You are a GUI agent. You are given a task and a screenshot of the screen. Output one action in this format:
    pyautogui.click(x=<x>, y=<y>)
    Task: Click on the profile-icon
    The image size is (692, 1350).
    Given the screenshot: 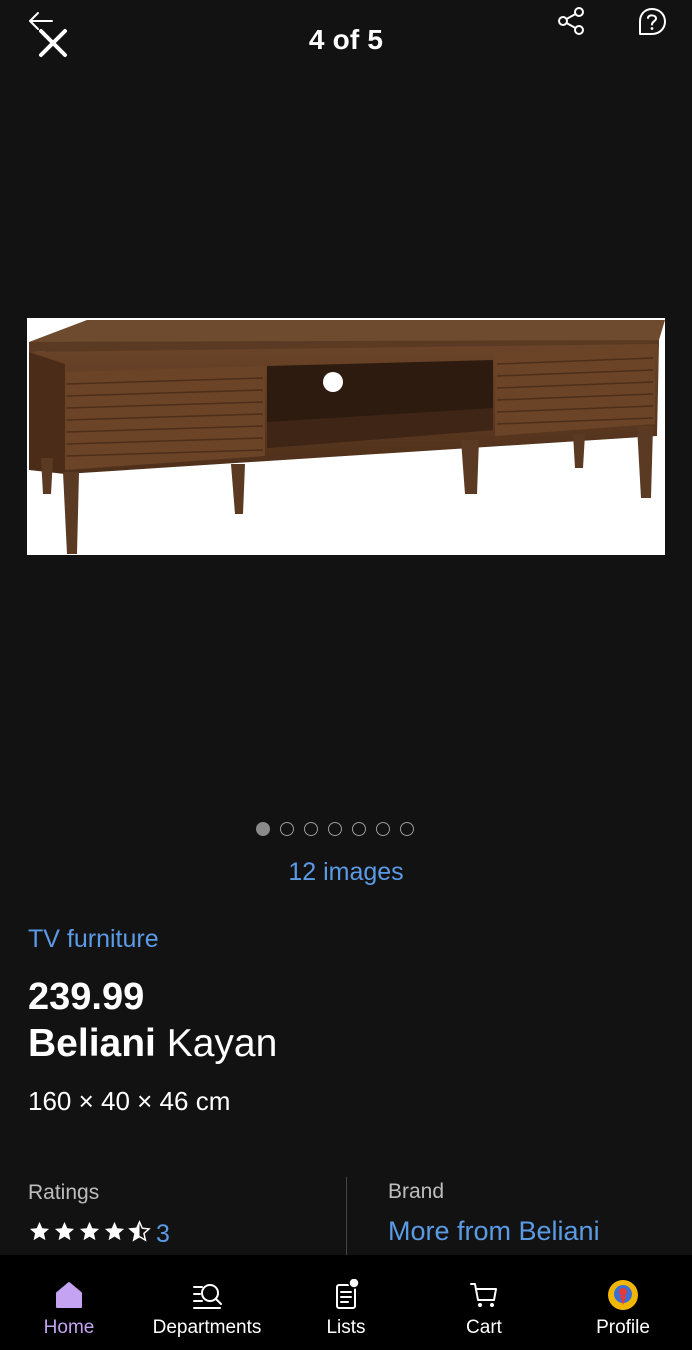 What is the action you would take?
    pyautogui.click(x=623, y=1295)
    